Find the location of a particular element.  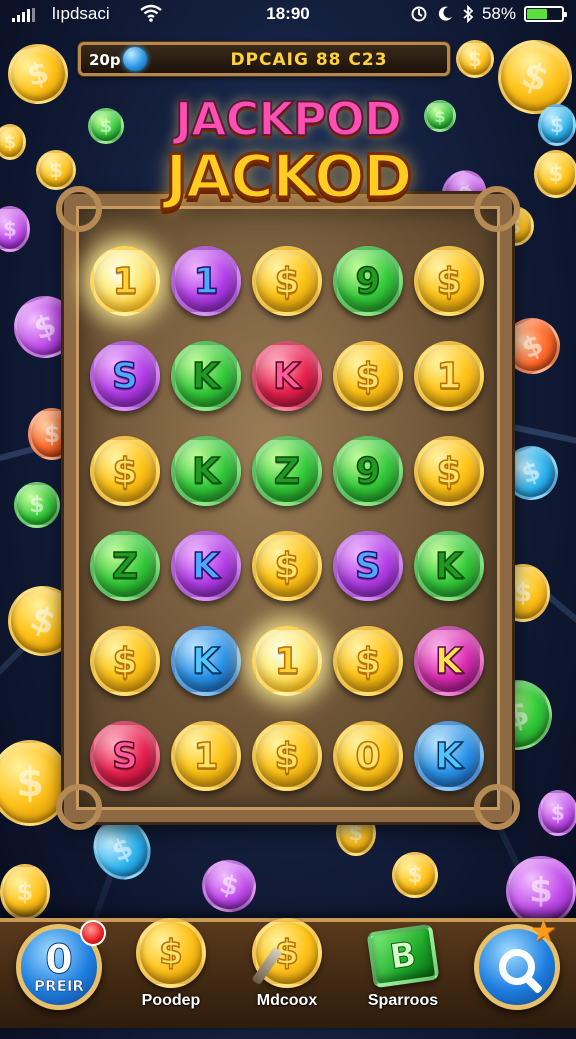

bluetooth-icon is located at coordinates (468, 14).